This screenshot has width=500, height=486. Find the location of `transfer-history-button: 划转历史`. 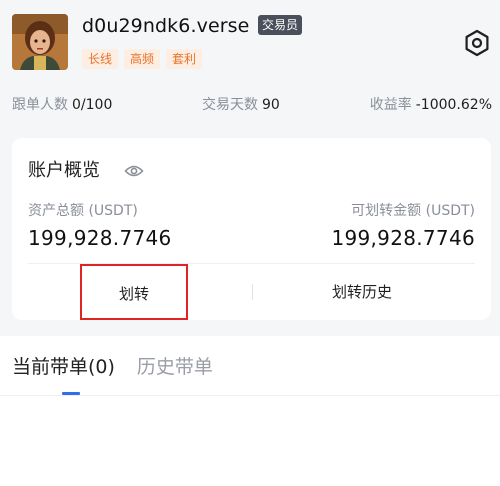

transfer-history-button: 划转历史 is located at coordinates (362, 292).